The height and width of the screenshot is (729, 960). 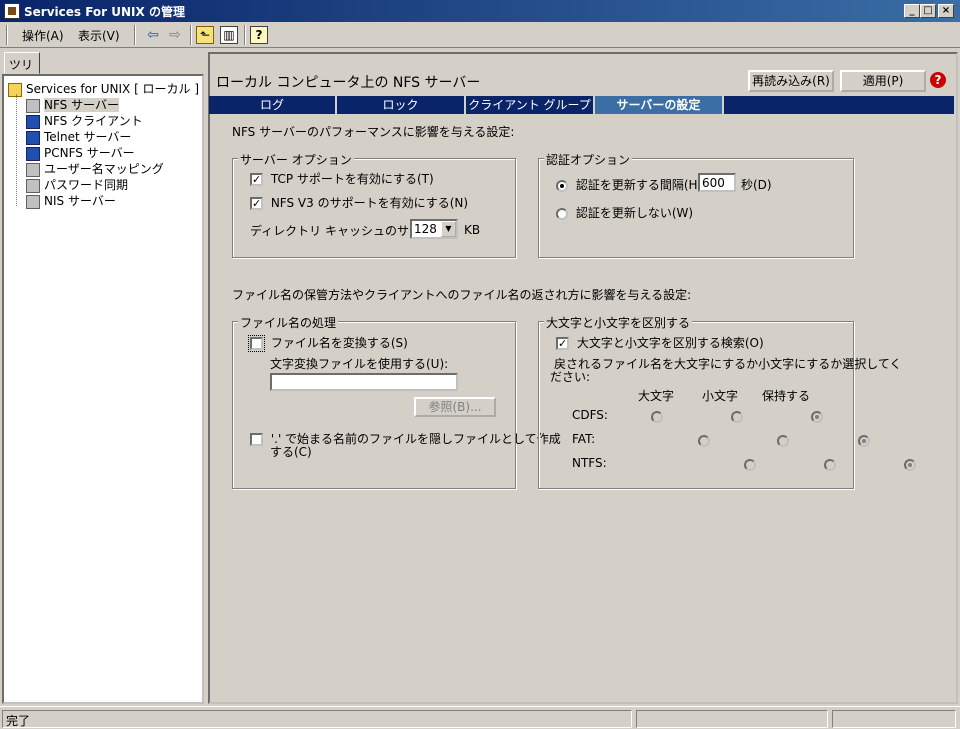 What do you see at coordinates (104, 169) in the screenshot?
I see `tree-item-label: ユーザー名マッピング` at bounding box center [104, 169].